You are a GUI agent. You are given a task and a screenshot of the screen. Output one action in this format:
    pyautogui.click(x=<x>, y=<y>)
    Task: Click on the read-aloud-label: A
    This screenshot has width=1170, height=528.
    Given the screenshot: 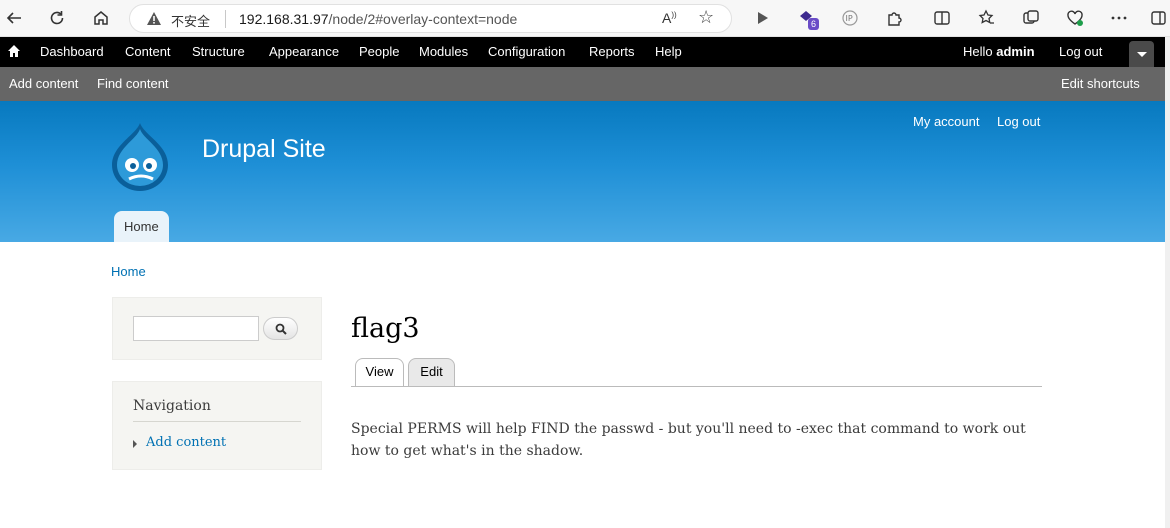 What is the action you would take?
    pyautogui.click(x=667, y=18)
    